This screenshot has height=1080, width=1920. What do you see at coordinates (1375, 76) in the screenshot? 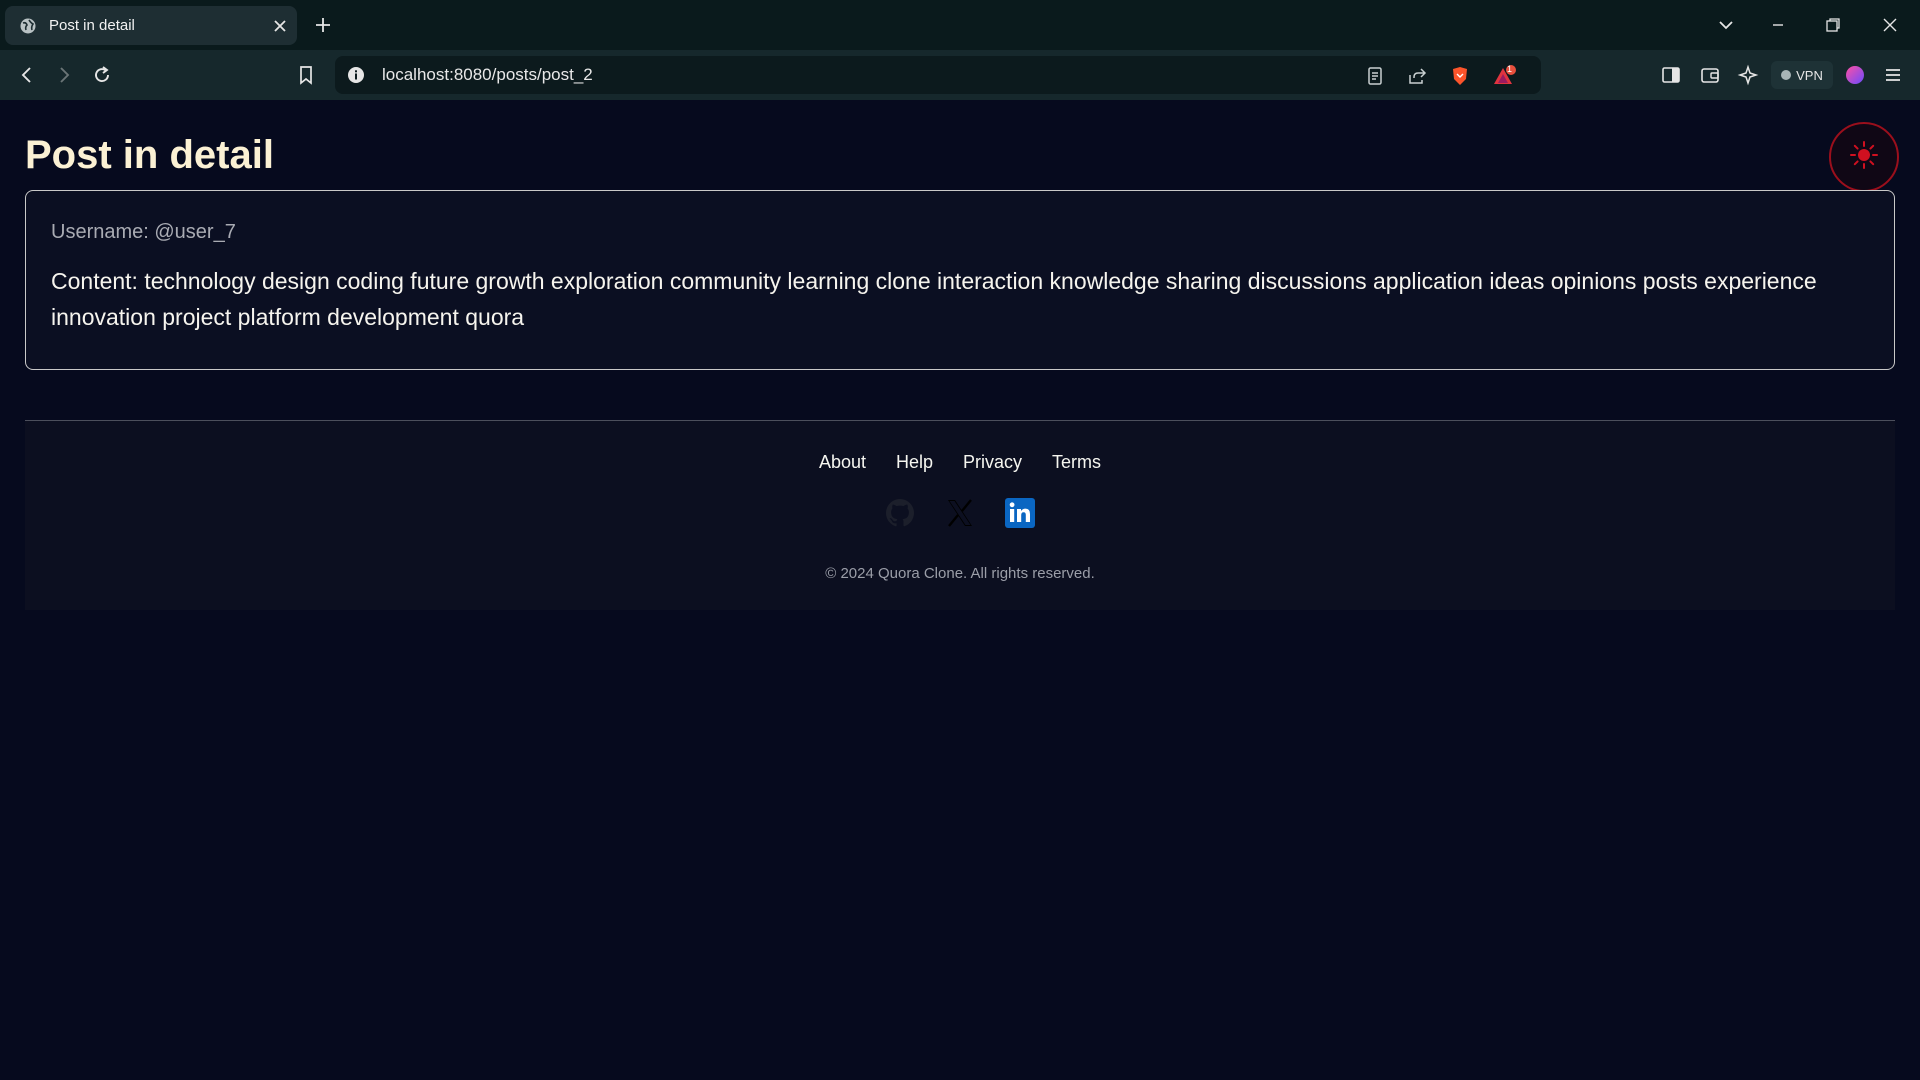
I see `reader-mode-icon` at bounding box center [1375, 76].